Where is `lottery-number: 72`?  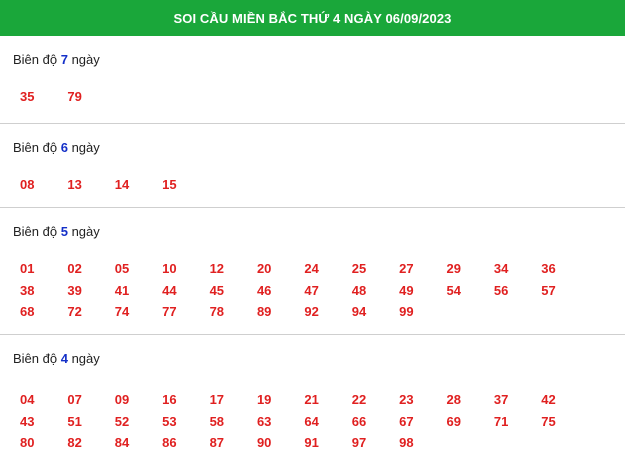
lottery-number: 72 is located at coordinates (74, 311).